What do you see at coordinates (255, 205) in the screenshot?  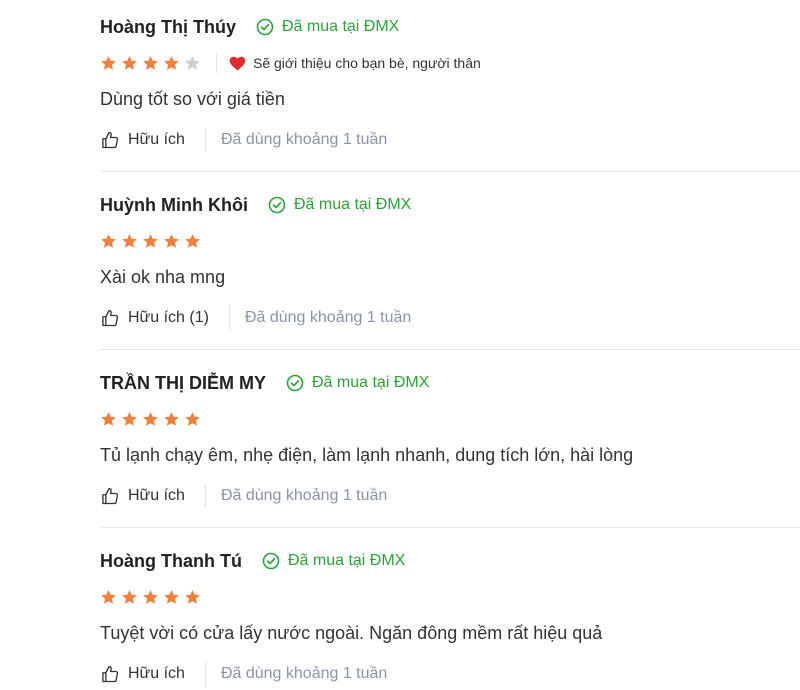 I see `reviewer-header: Huỳnh Minh Khôi Đã mua tại ĐMX` at bounding box center [255, 205].